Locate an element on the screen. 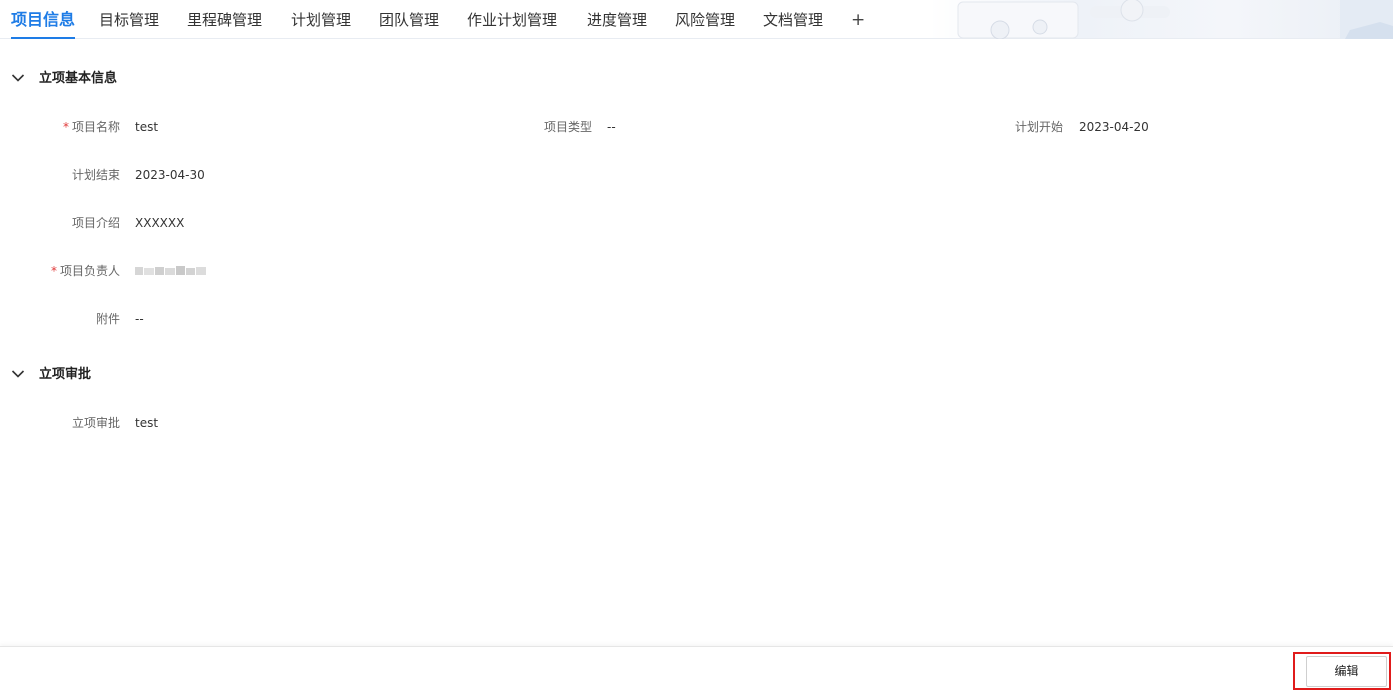  label-text: 计划开始 is located at coordinates (1038, 127).